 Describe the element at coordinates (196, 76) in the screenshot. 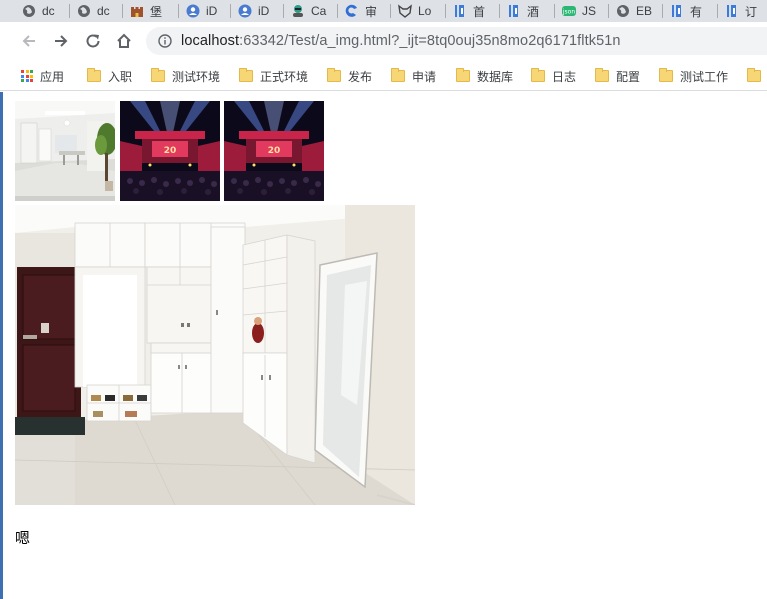

I see `bookmark-label: 测试环境` at that location.